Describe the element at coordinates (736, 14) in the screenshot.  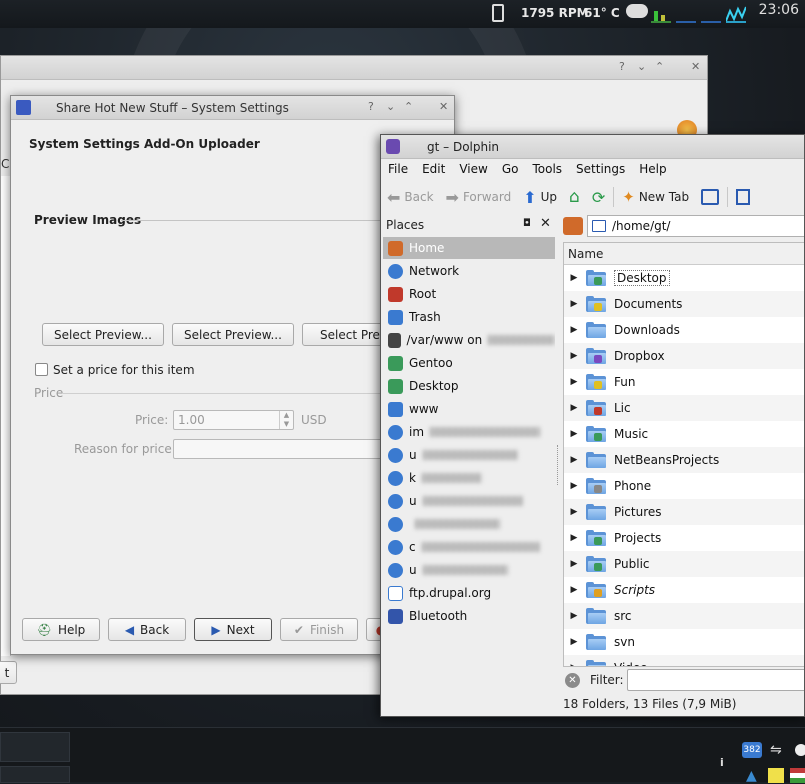
I see `load-graph-icon` at that location.